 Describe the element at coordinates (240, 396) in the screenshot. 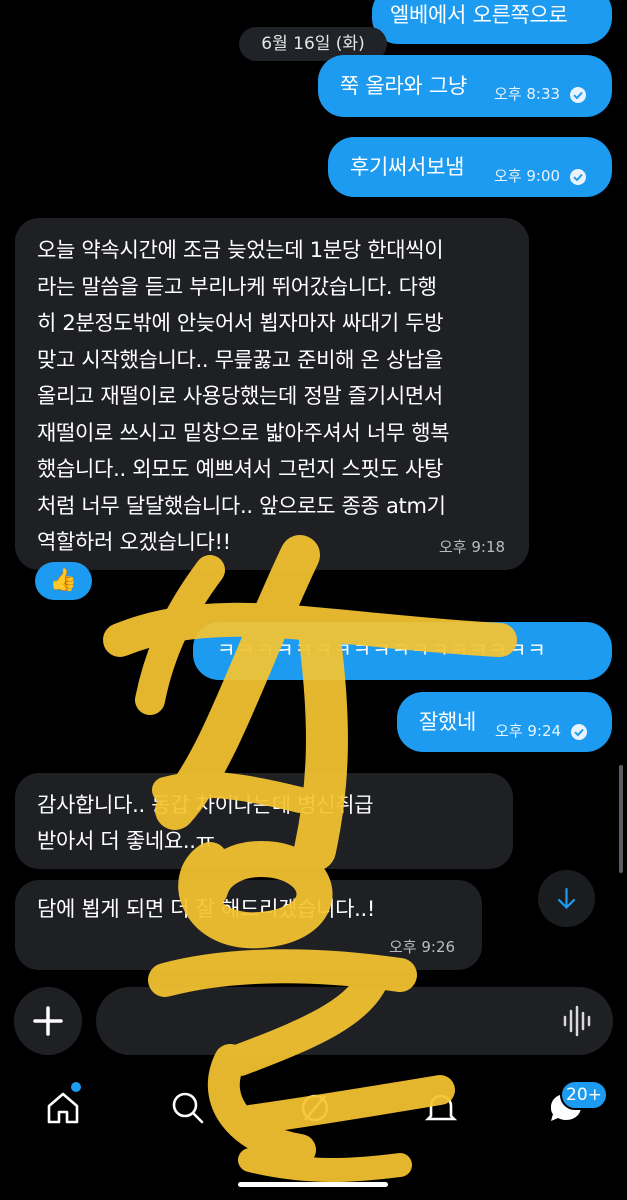

I see `message-line: 올리고 재떨이로 사용당했는데 정말 즐기시면서` at that location.